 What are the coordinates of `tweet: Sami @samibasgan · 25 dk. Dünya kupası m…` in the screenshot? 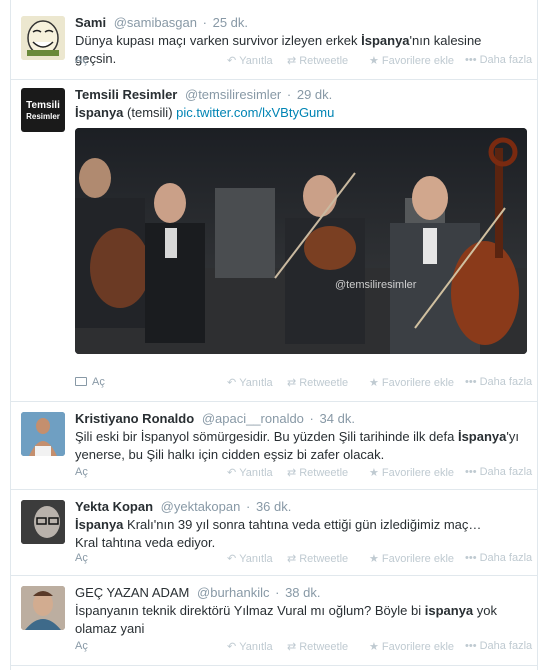 It's located at (274, 40).